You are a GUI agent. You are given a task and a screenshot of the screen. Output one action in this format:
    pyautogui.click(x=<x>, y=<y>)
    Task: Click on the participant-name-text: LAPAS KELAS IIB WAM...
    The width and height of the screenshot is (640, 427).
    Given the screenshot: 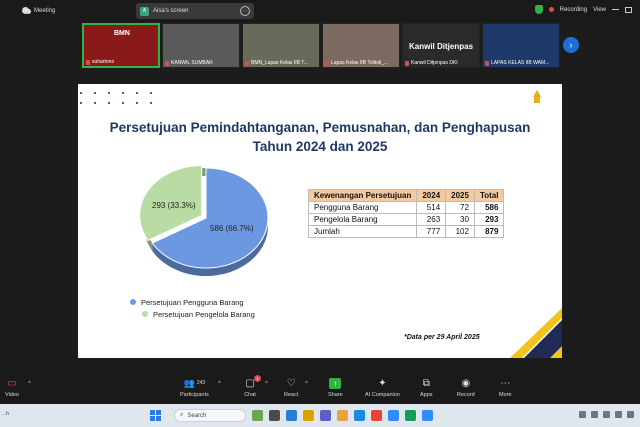 What is the action you would take?
    pyautogui.click(x=520, y=63)
    